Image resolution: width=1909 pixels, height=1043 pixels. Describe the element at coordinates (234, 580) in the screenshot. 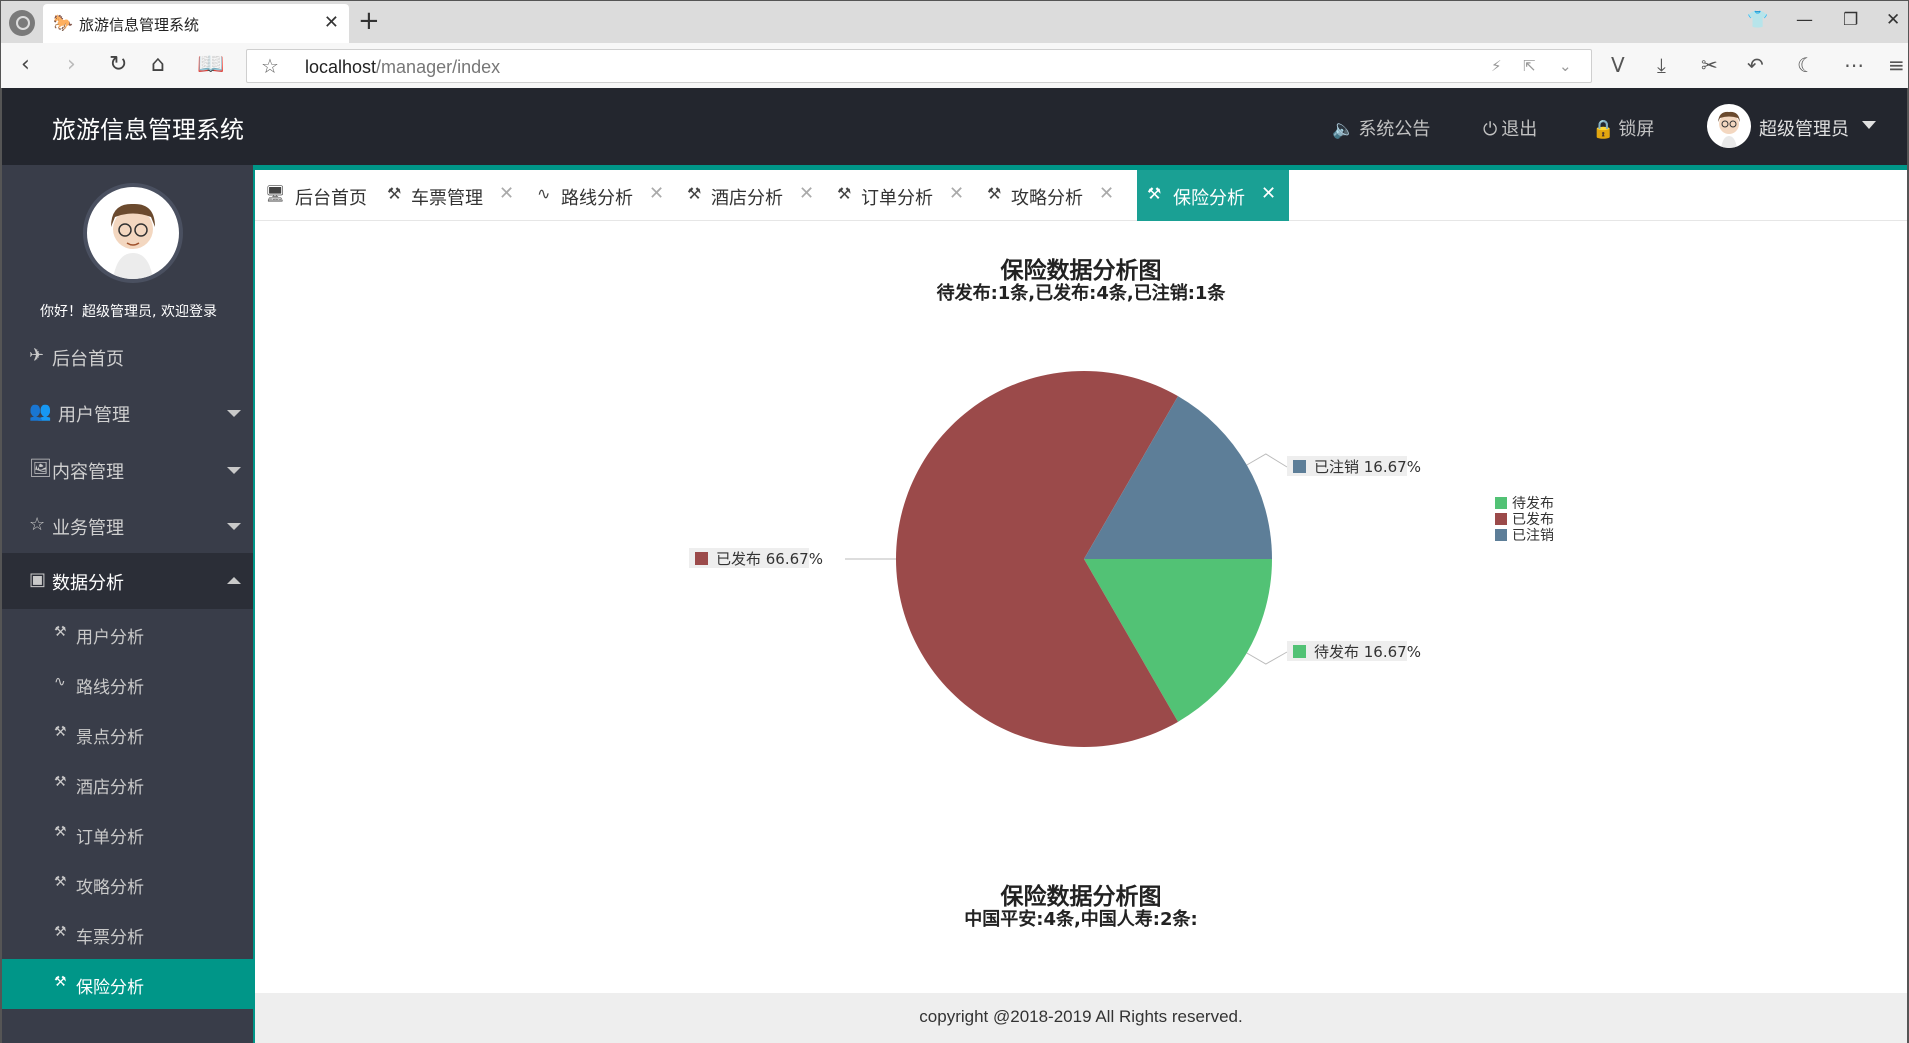

I see `caret-up-icon` at that location.